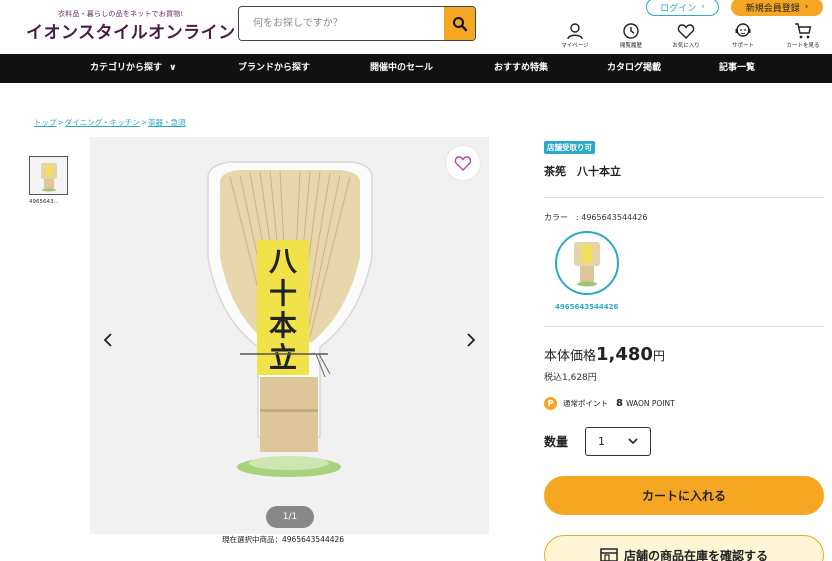 The image size is (832, 561). Describe the element at coordinates (45, 122) in the screenshot. I see `breadcrumb-top: トップ` at that location.